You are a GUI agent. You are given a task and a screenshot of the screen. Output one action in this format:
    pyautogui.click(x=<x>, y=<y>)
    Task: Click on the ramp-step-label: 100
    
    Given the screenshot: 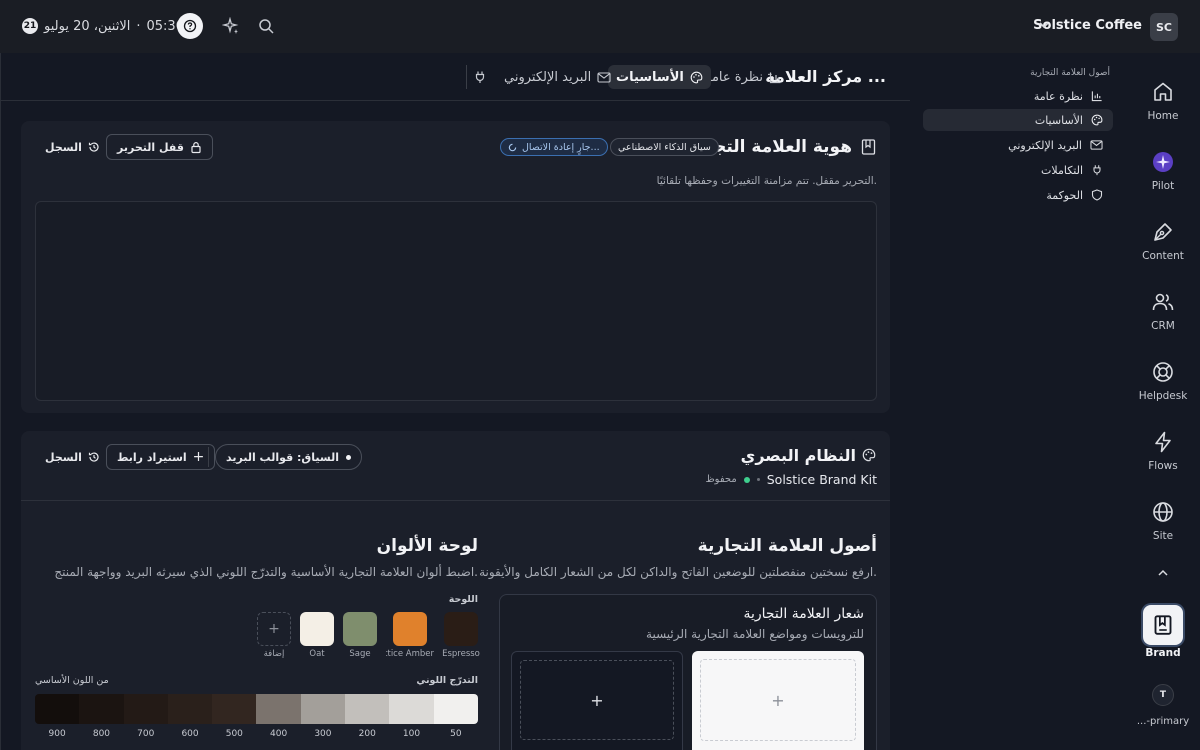 What is the action you would take?
    pyautogui.click(x=411, y=734)
    